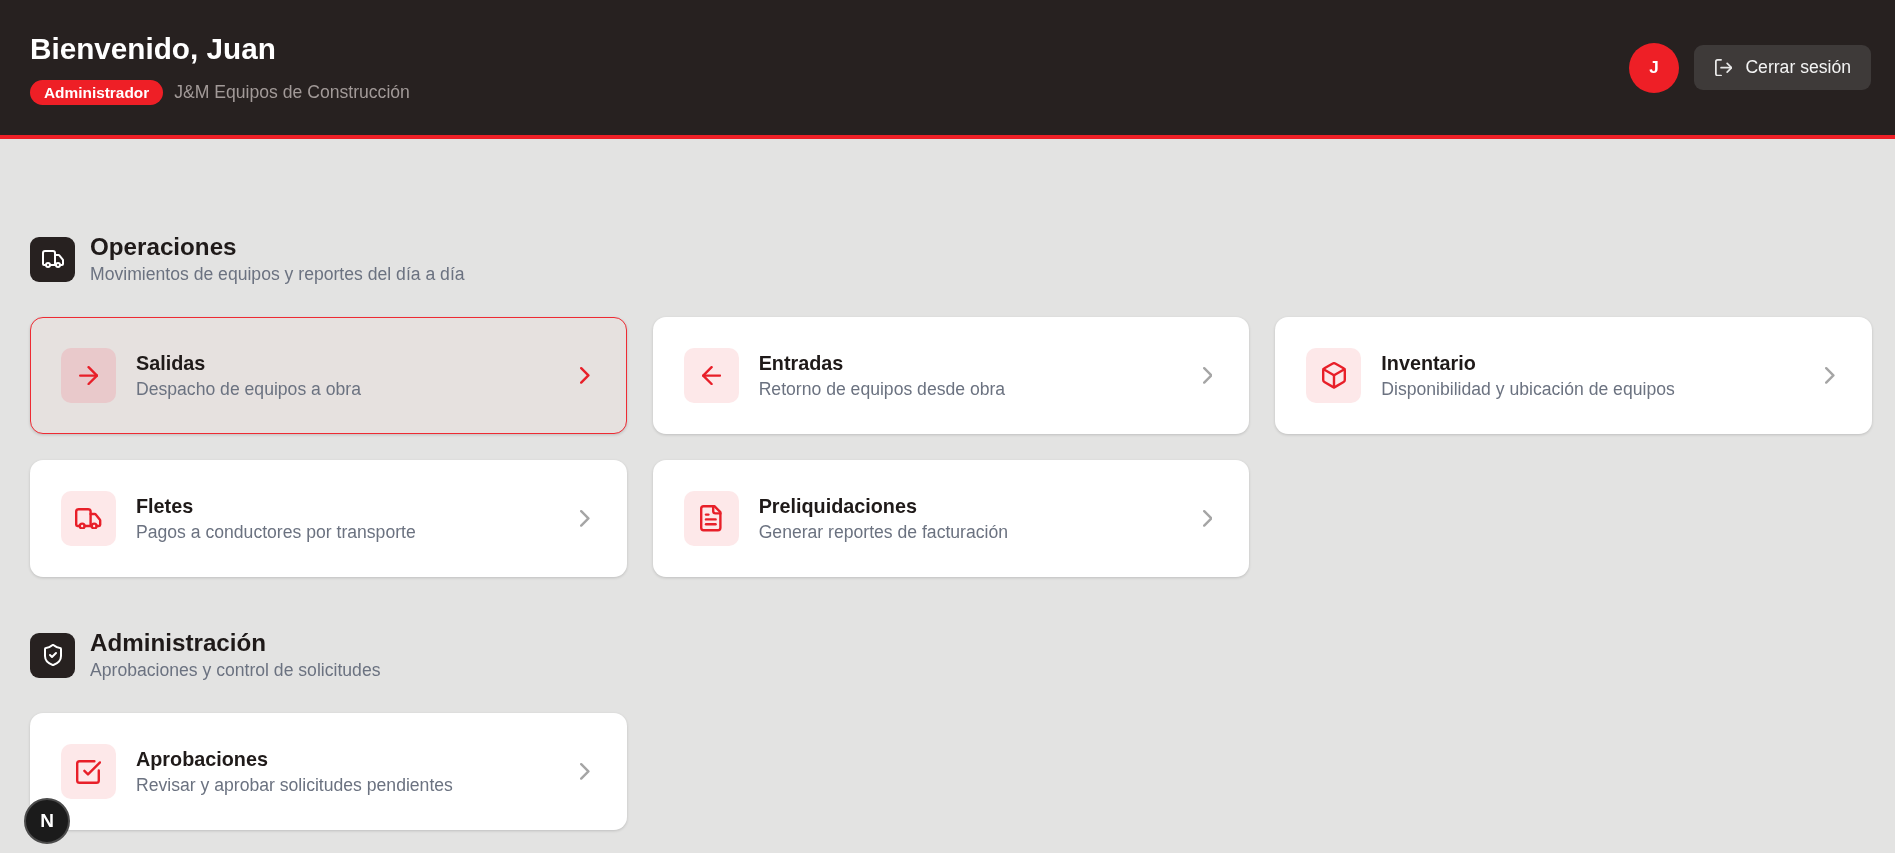 The width and height of the screenshot is (1895, 853). I want to click on card-title: Salidas, so click(171, 362).